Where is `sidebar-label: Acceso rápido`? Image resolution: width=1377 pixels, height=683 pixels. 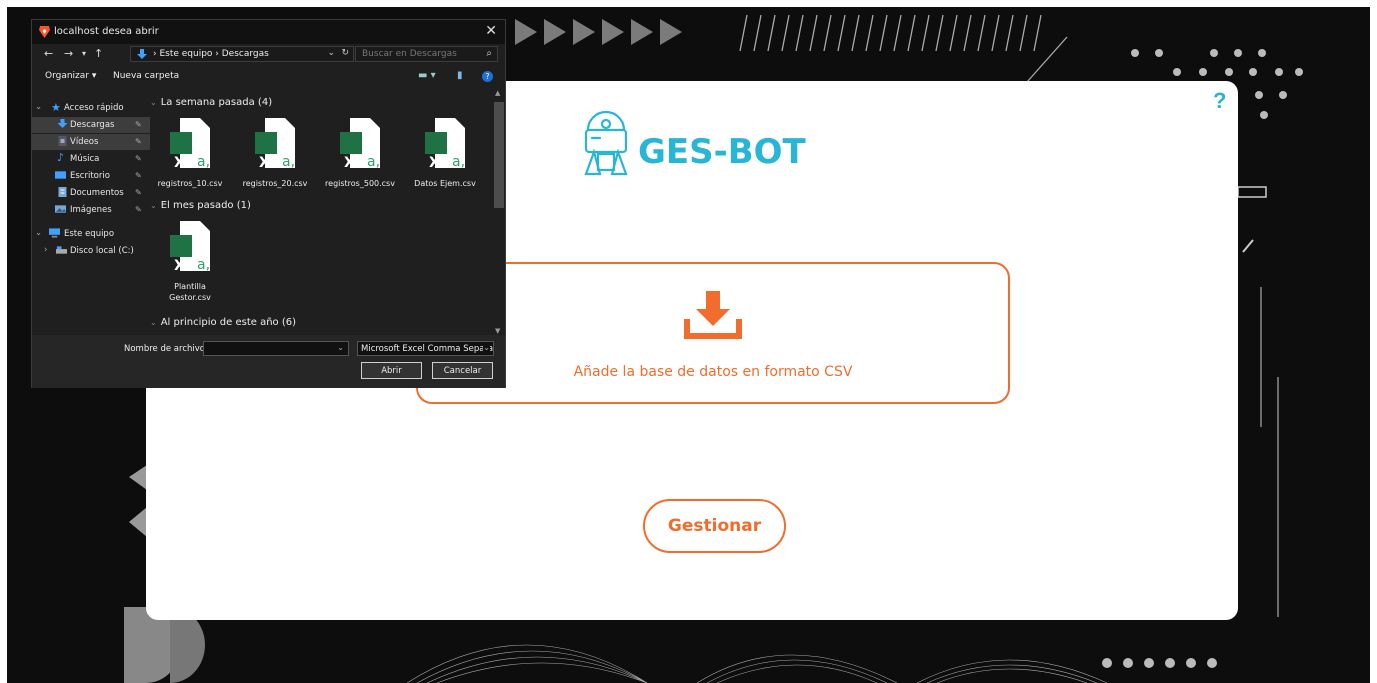
sidebar-label: Acceso rápido is located at coordinates (94, 108).